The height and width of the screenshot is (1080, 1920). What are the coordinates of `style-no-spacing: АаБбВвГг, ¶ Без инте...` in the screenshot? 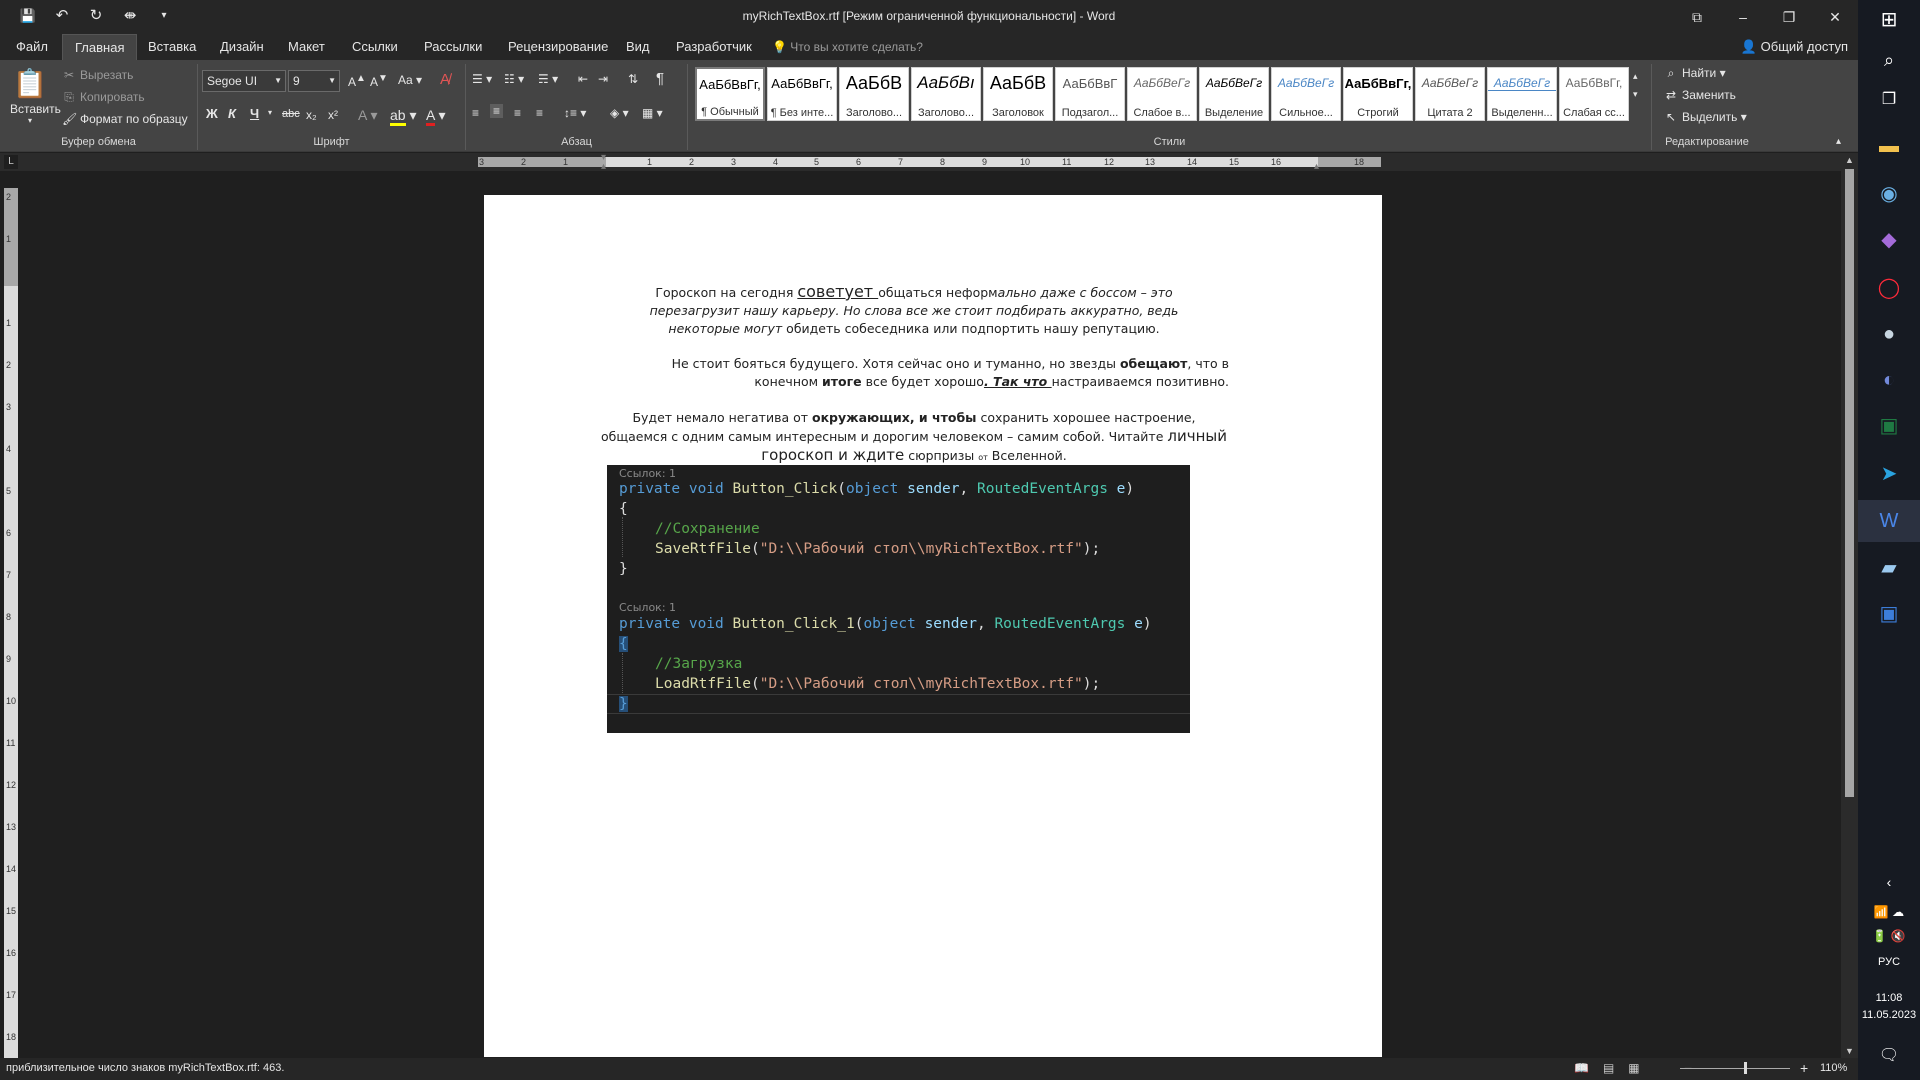 It's located at (802, 94).